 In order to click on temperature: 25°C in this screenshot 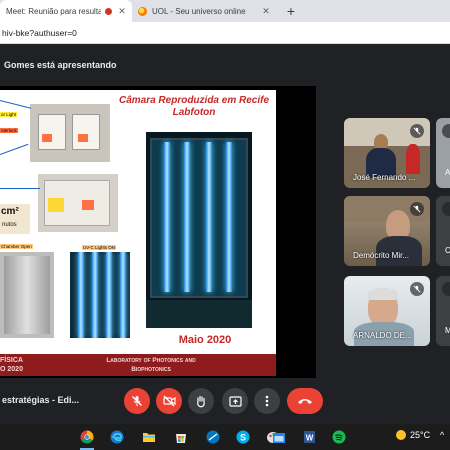, I will do `click(420, 435)`.